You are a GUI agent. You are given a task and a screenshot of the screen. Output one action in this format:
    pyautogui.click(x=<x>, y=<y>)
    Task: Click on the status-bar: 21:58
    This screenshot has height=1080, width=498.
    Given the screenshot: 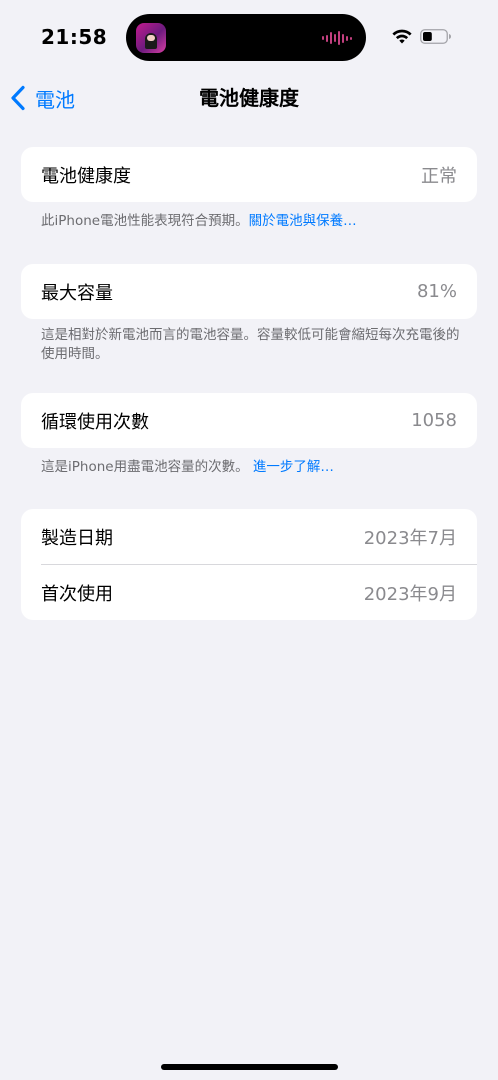 What is the action you would take?
    pyautogui.click(x=249, y=37)
    